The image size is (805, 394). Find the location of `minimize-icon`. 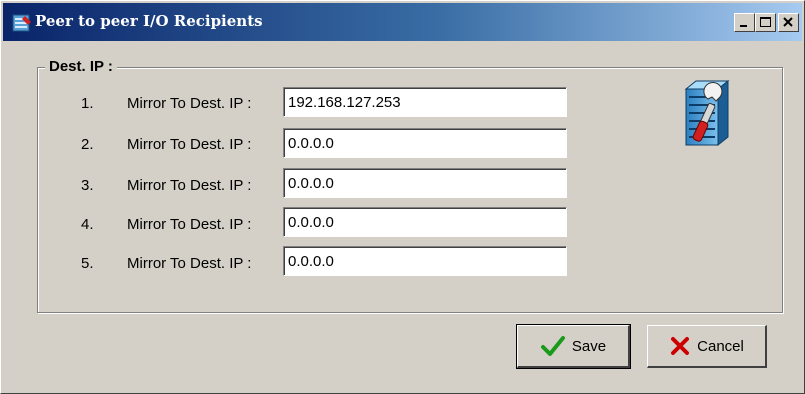

minimize-icon is located at coordinates (743, 26).